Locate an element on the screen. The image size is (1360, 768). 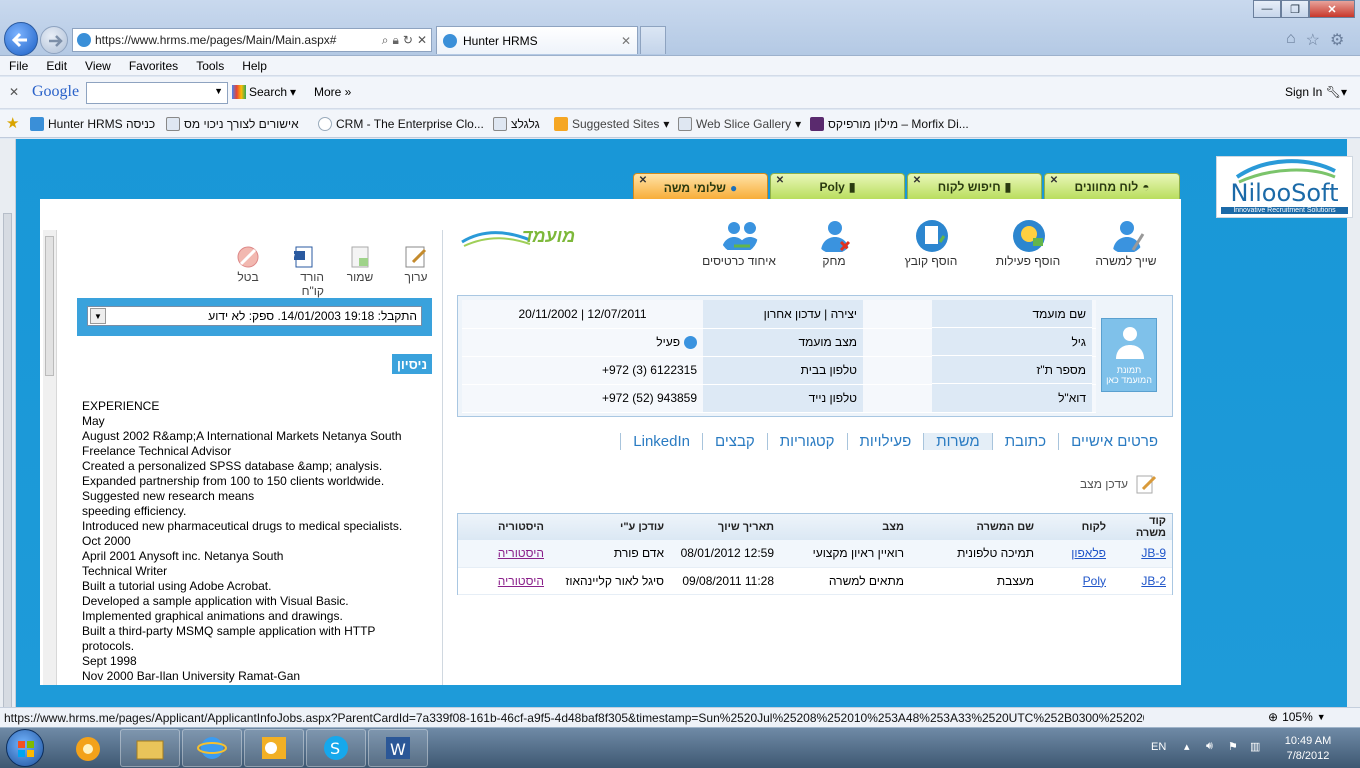
language-indicator: EN is located at coordinates (1158, 747).